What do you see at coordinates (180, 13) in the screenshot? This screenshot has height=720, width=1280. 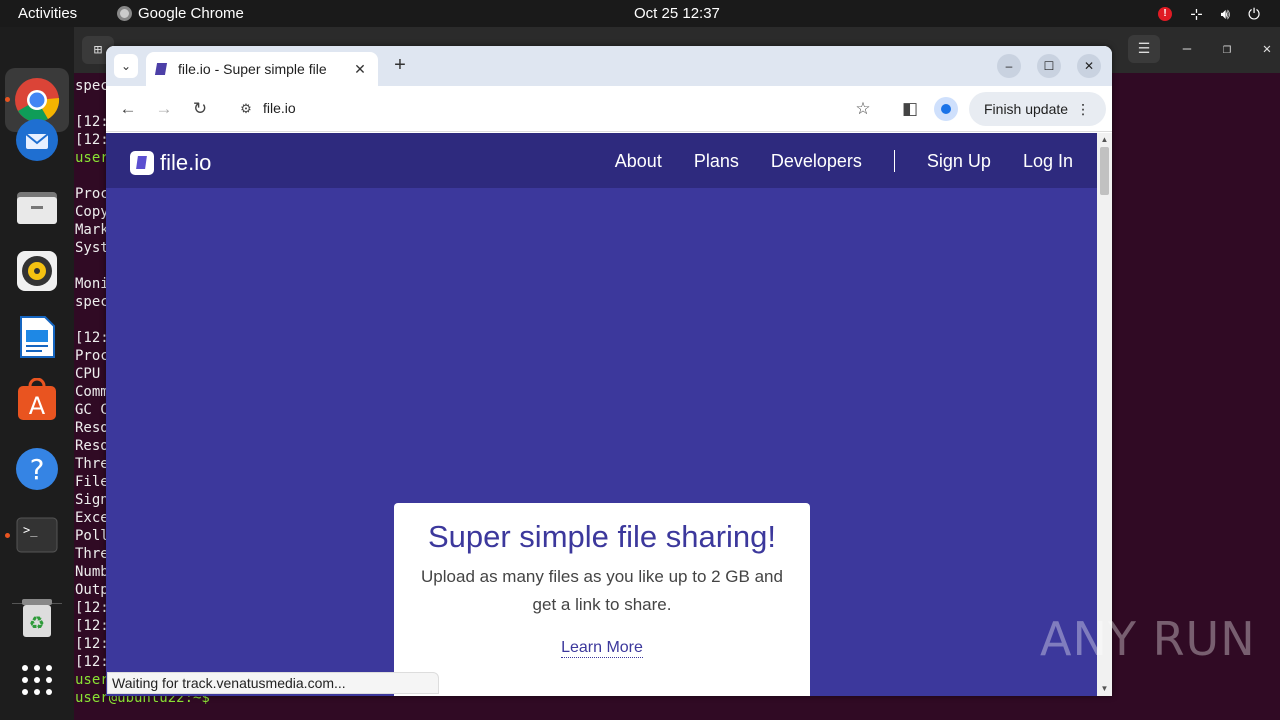 I see `app-menu: Google Chrome` at bounding box center [180, 13].